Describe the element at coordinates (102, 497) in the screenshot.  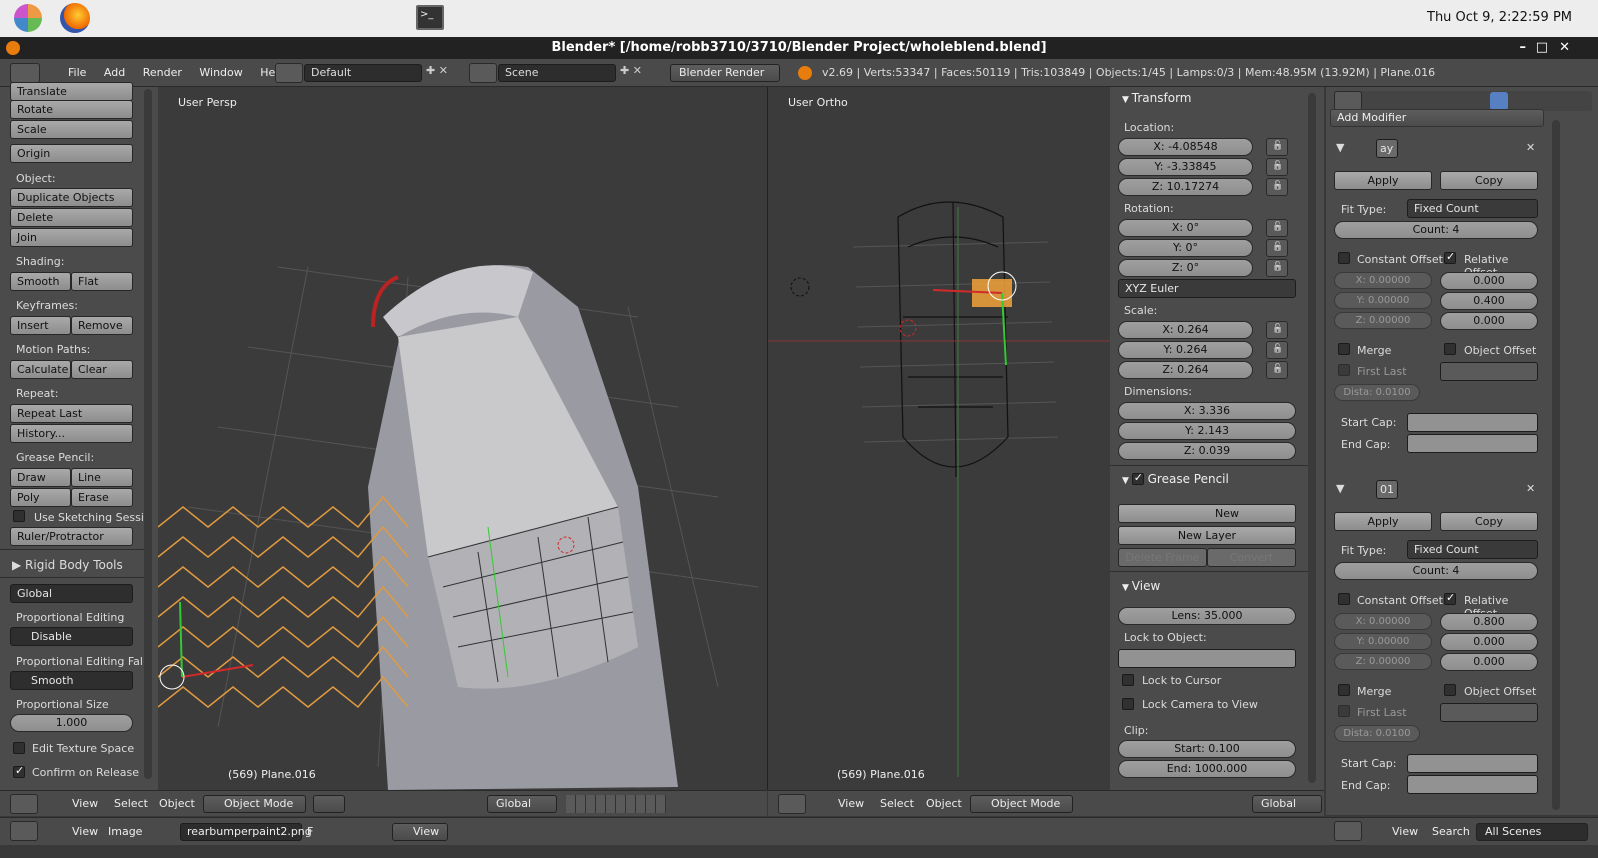
I see `erase-button: Erase` at that location.